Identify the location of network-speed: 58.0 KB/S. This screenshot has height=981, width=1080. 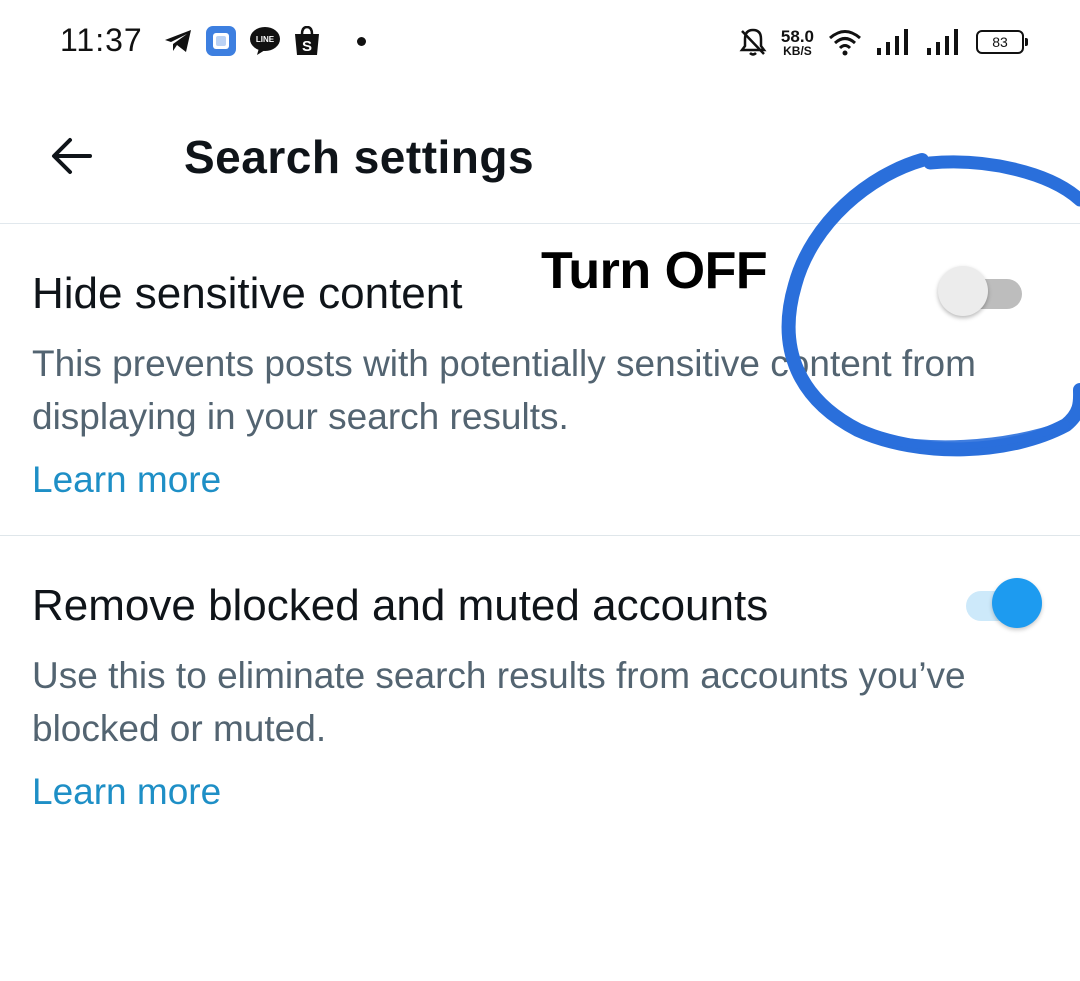
(797, 42).